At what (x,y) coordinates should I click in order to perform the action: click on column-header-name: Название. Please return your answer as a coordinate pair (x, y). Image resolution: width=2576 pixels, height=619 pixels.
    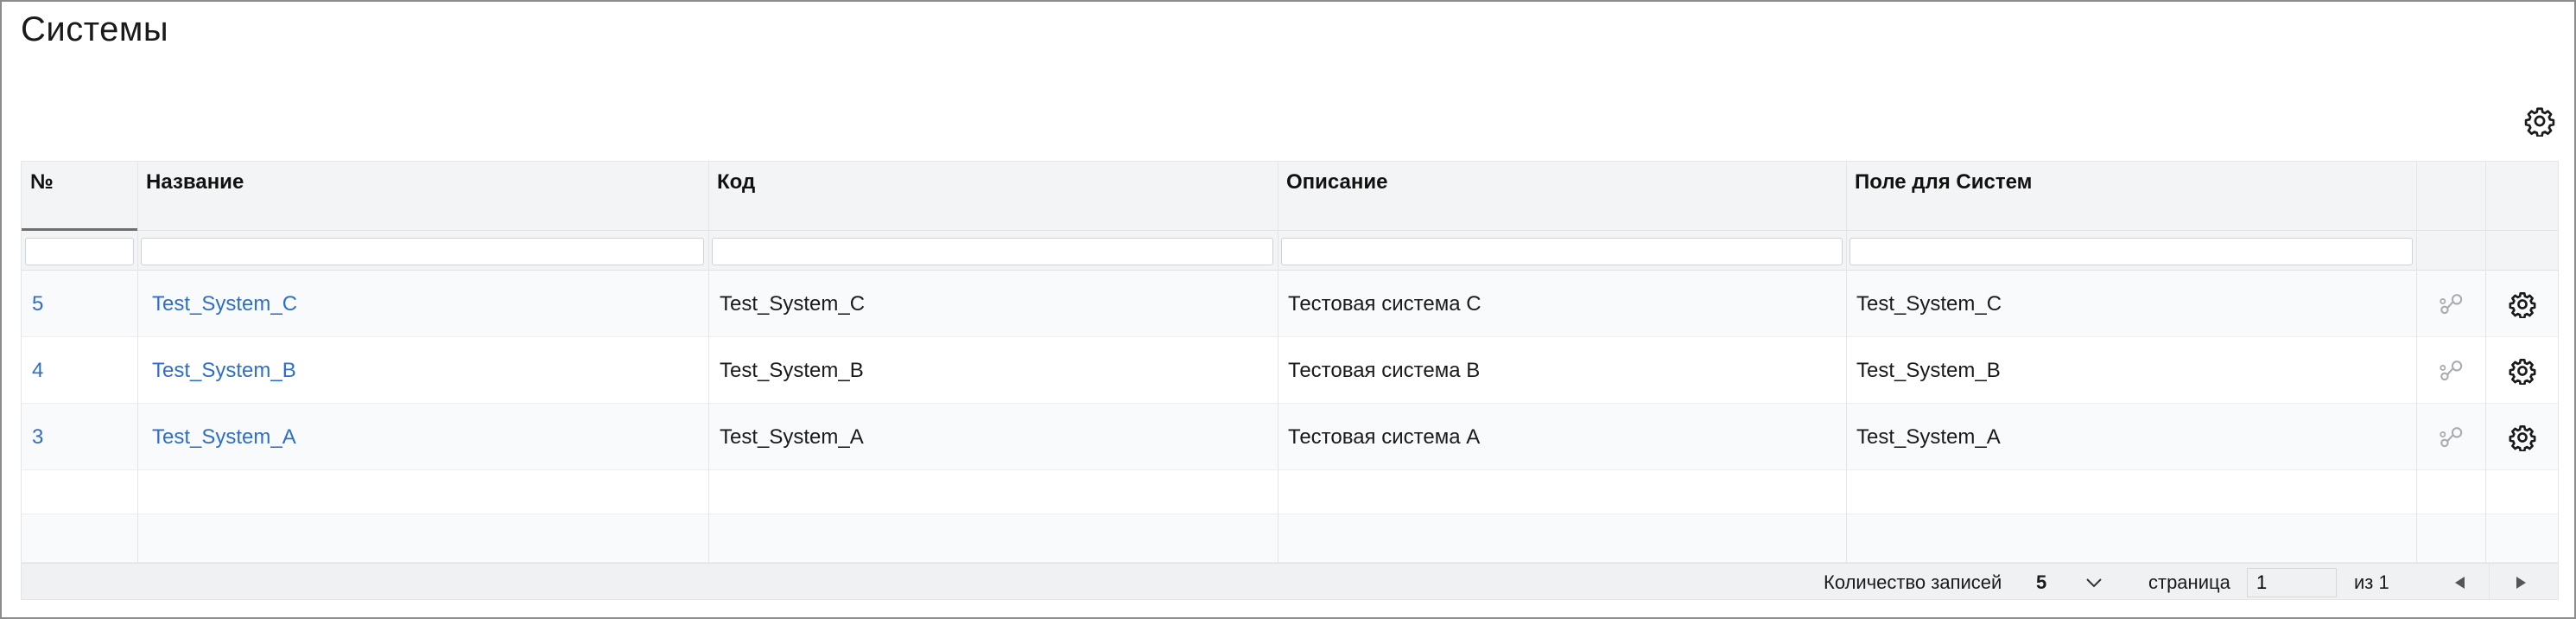
    Looking at the image, I should click on (422, 196).